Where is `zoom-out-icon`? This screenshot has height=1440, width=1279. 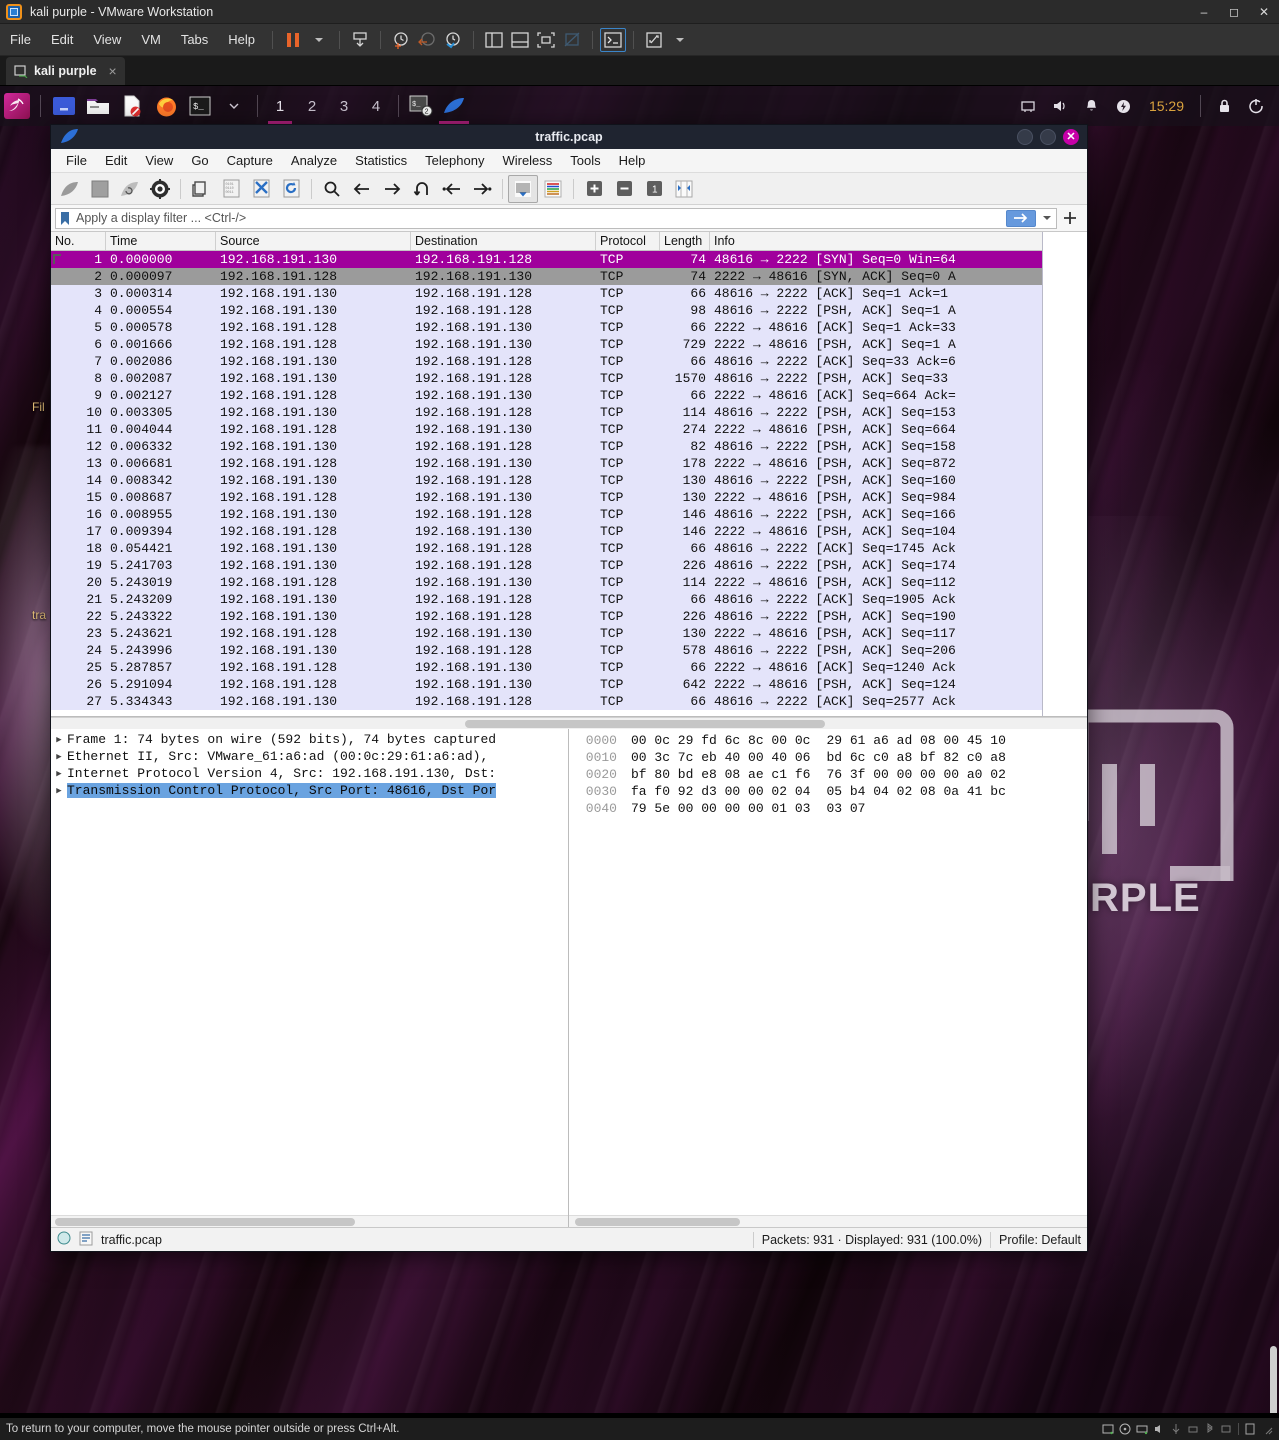
zoom-out-icon is located at coordinates (624, 189).